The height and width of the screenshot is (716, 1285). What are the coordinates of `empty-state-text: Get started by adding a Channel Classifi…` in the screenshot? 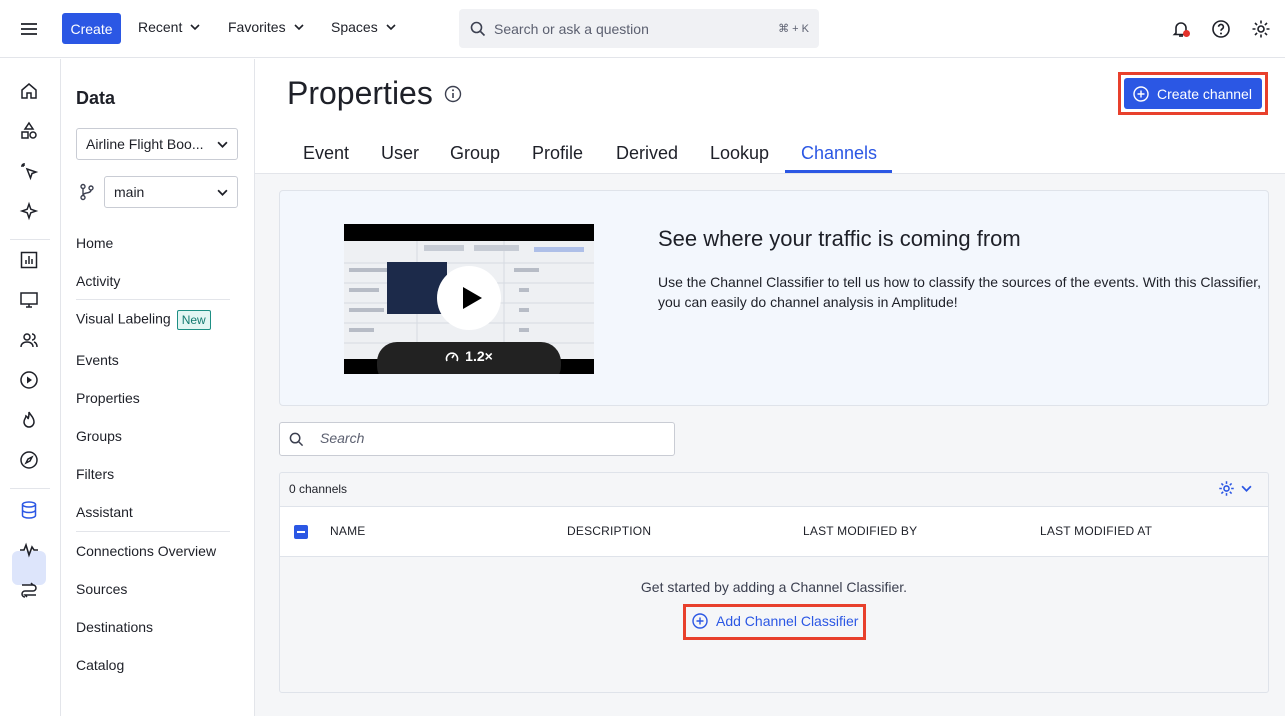 It's located at (774, 587).